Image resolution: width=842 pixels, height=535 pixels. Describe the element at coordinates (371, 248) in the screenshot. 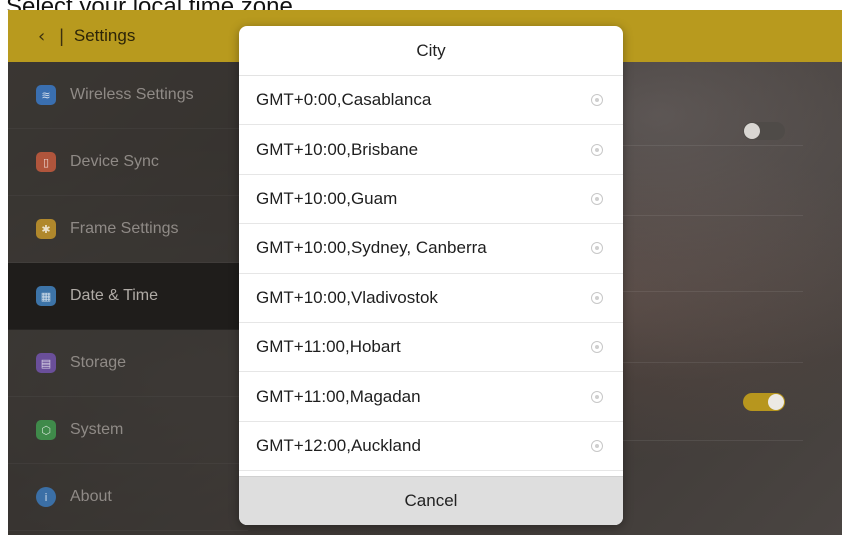

I see `city-option-label: GMT+10:00,Sydney, Canberra` at that location.